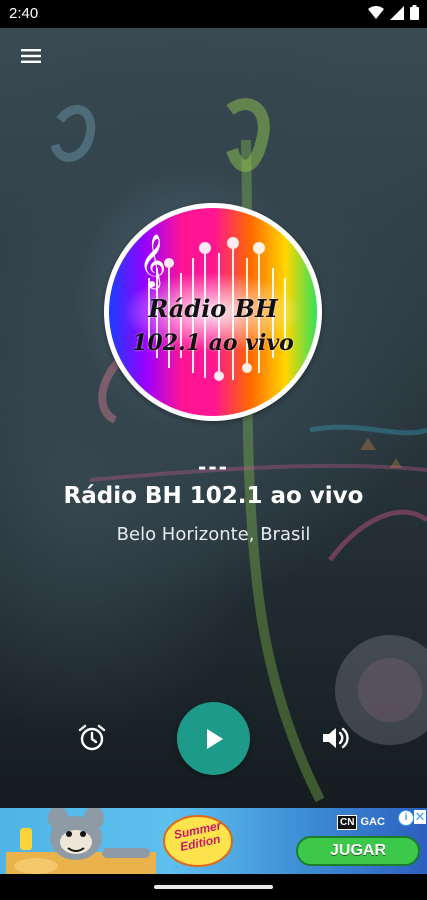  I want to click on alarm-clock-icon, so click(92, 737).